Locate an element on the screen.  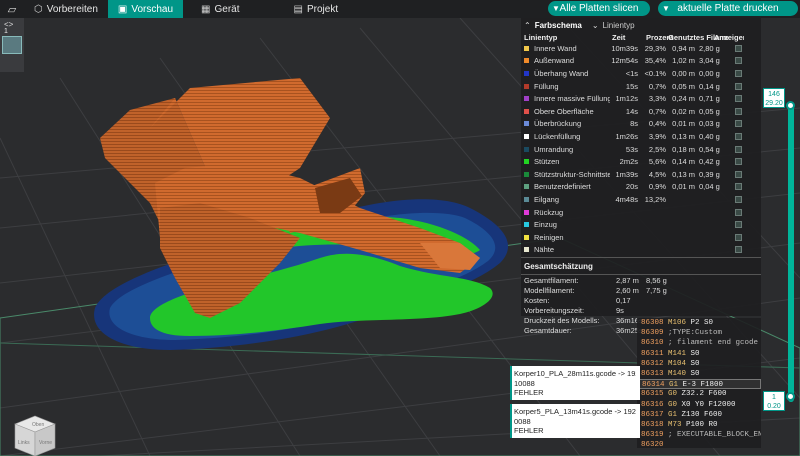
tab-label: Vorbereiten is located at coordinates (72, 9).